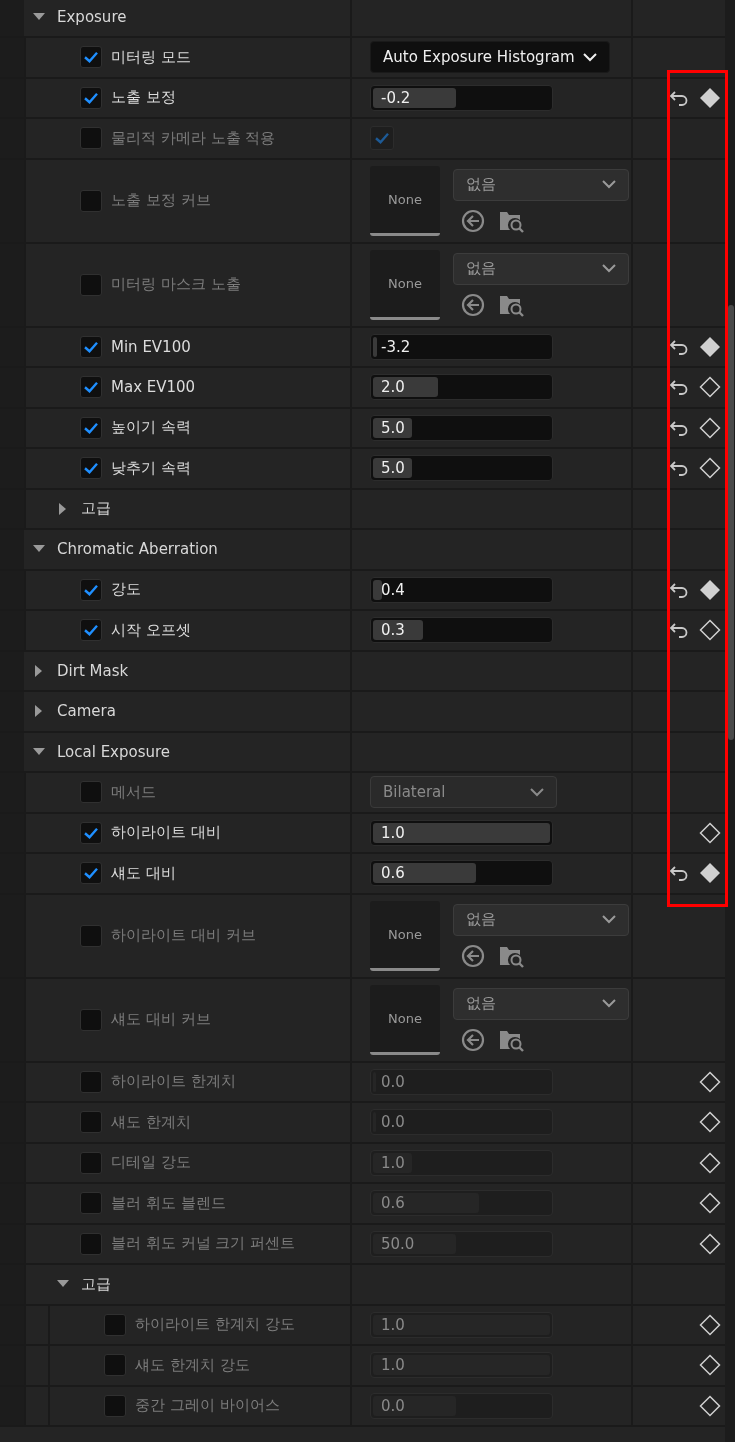 This screenshot has height=1442, width=735. What do you see at coordinates (203, 1244) in the screenshot?
I see `property-label: 블러 휘도 커널 크기 퍼센트` at bounding box center [203, 1244].